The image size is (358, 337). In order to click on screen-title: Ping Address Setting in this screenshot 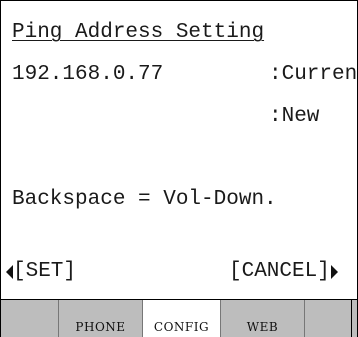, I will do `click(138, 32)`.